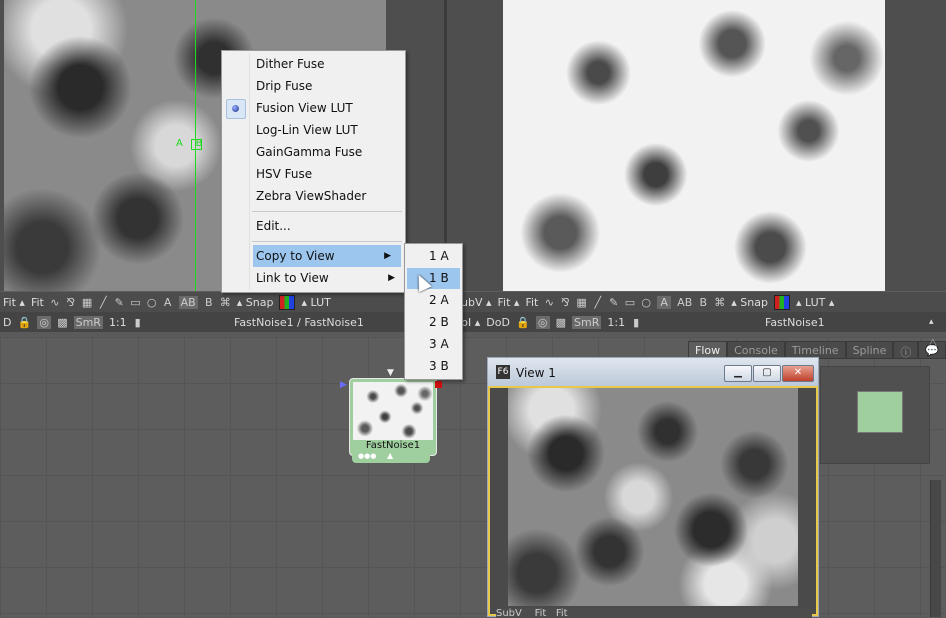 The image size is (946, 618). What do you see at coordinates (315, 302) in the screenshot?
I see `lut-dropdown: ▴ LUT` at bounding box center [315, 302].